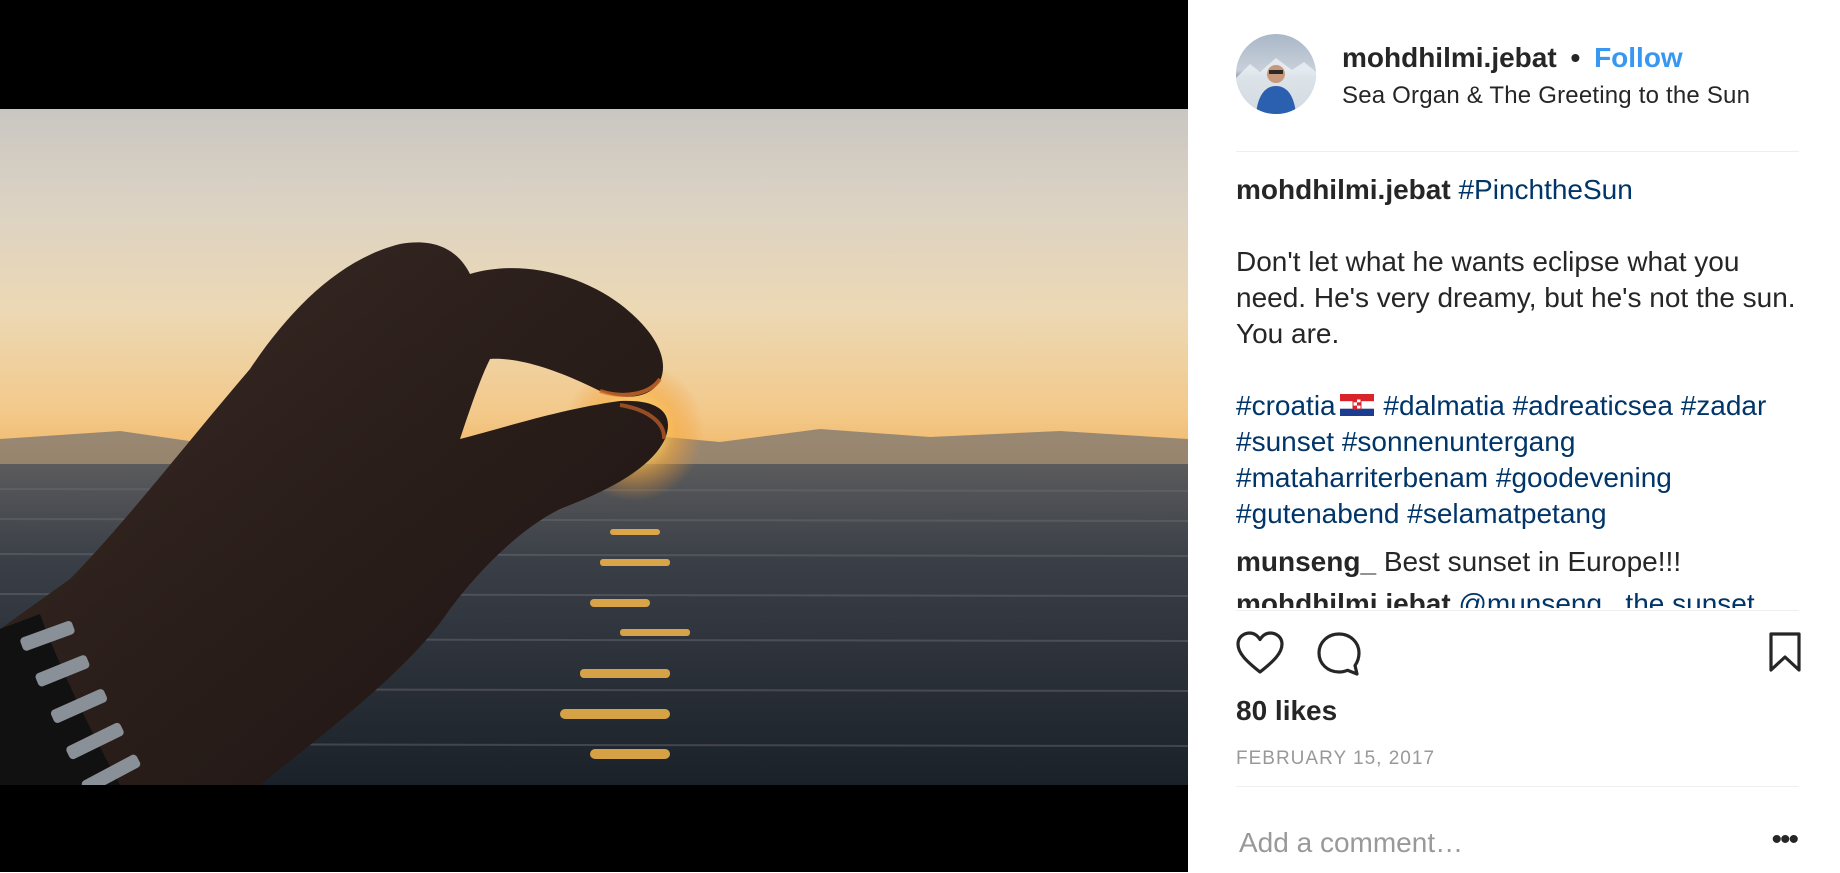  I want to click on action-bar, so click(1519, 655).